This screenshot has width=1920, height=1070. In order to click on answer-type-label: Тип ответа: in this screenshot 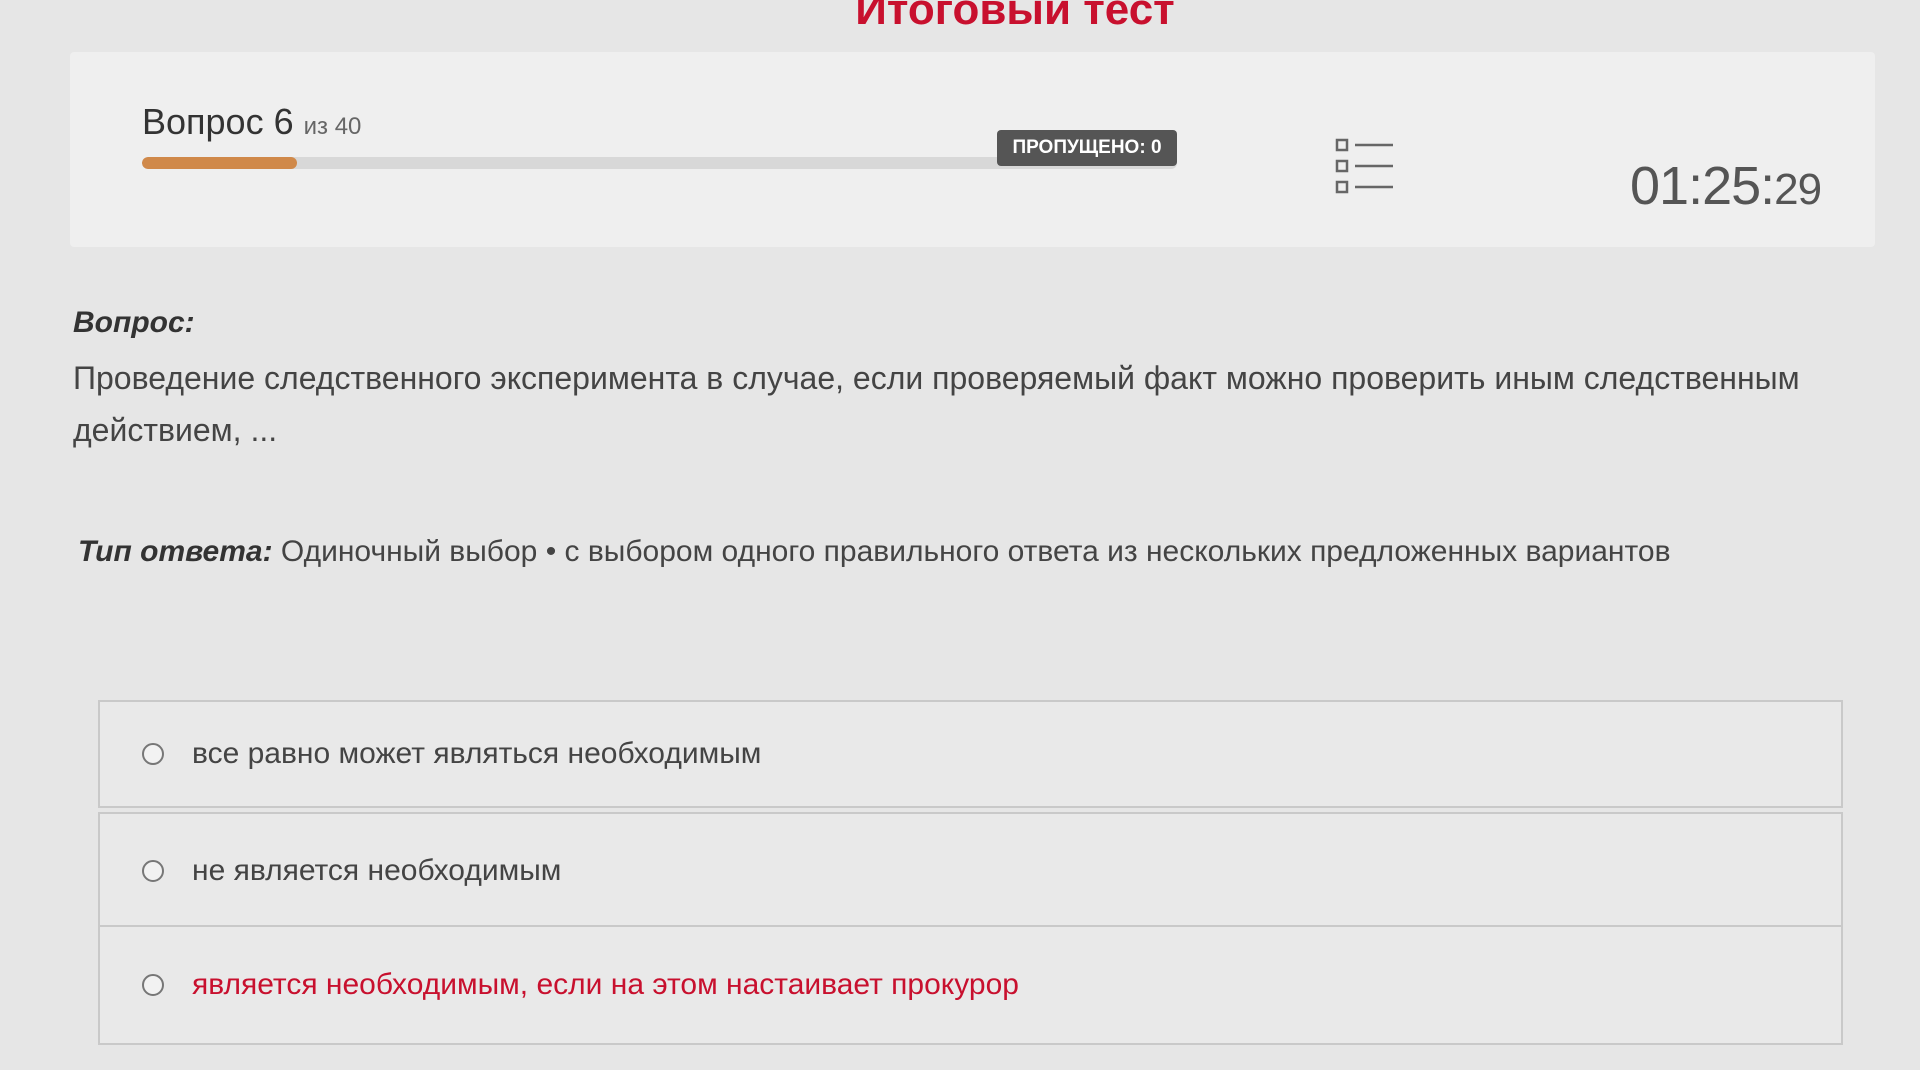, I will do `click(175, 551)`.